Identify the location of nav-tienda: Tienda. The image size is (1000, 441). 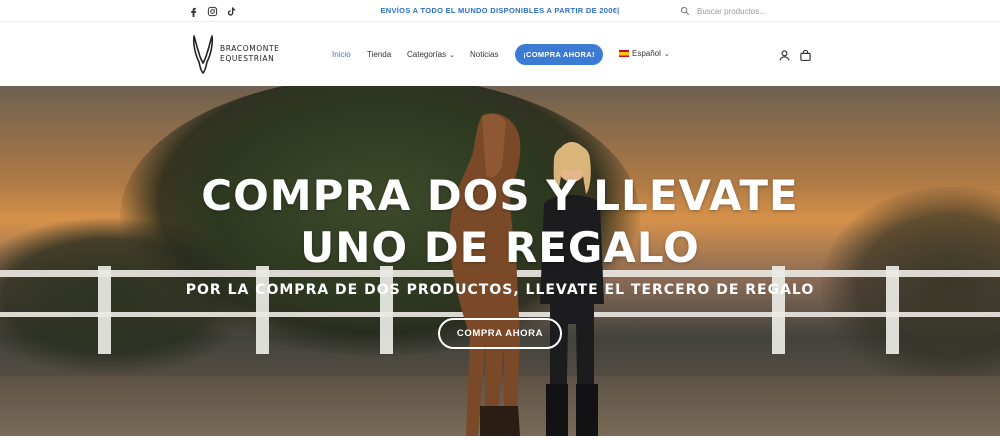
(379, 54).